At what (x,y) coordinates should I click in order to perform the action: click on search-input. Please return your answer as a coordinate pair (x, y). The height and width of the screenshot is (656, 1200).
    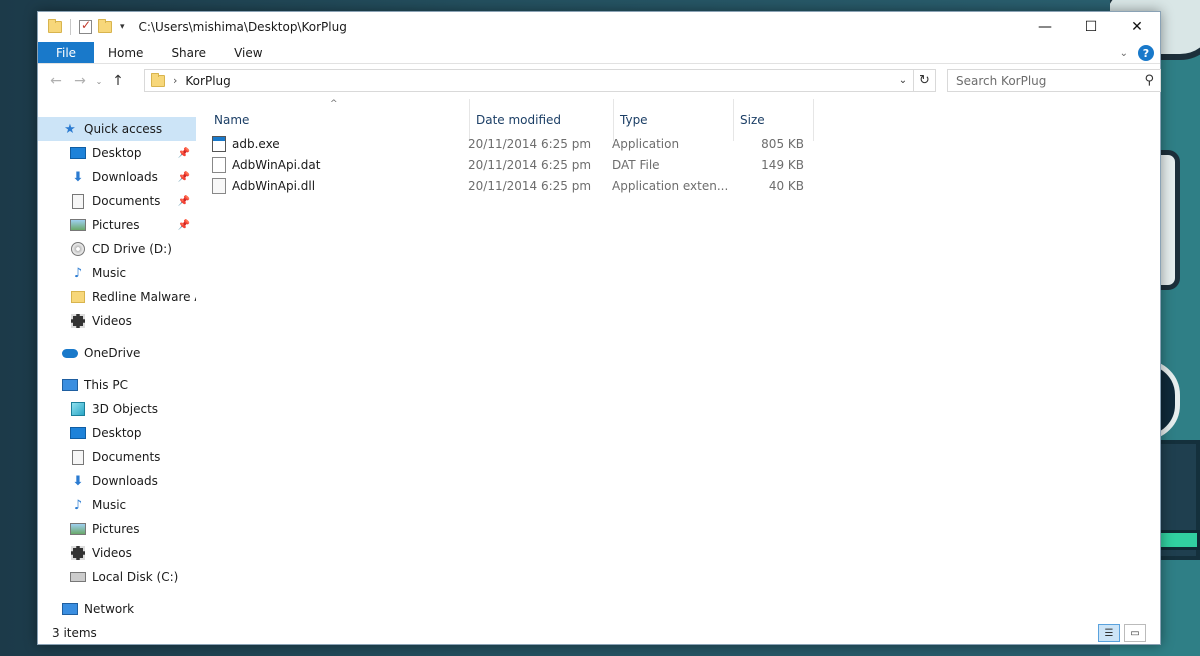
    Looking at the image, I should click on (1041, 80).